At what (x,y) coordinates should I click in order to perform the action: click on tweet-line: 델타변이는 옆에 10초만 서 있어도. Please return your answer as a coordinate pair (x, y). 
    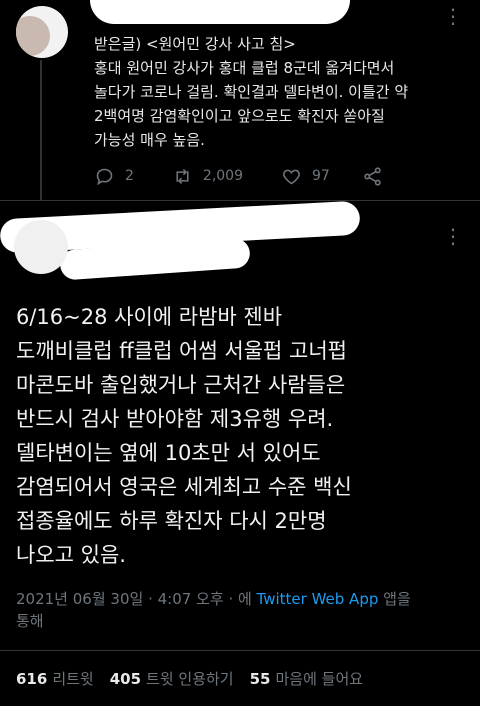
    Looking at the image, I should click on (168, 453).